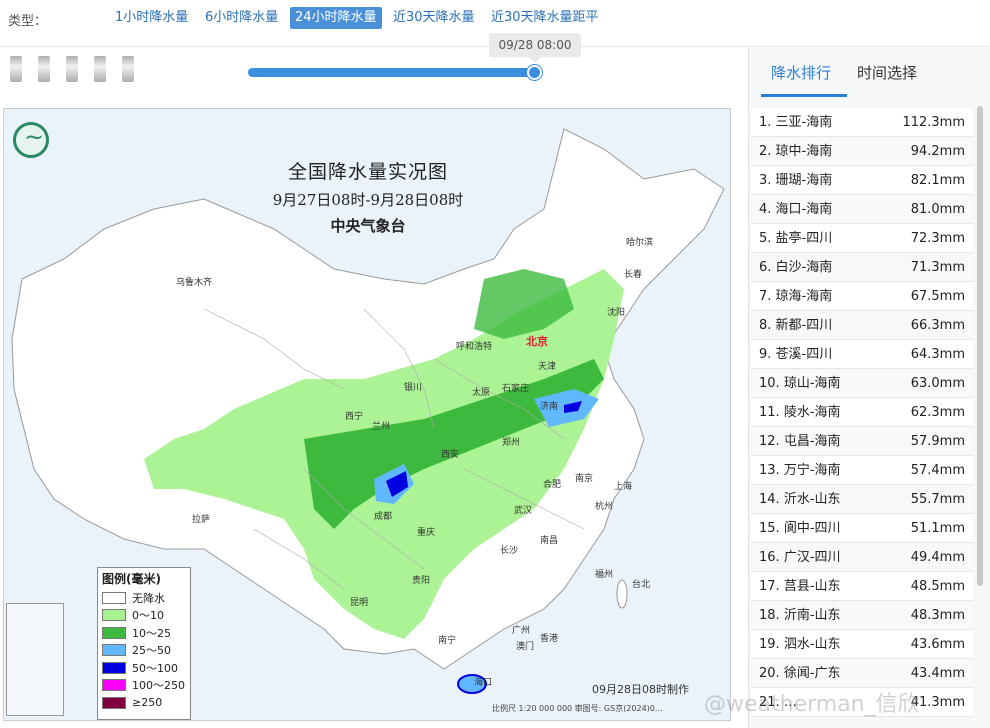  What do you see at coordinates (862, 122) in the screenshot?
I see `ranking-row: 1. 三亚-海南 112.3mm` at bounding box center [862, 122].